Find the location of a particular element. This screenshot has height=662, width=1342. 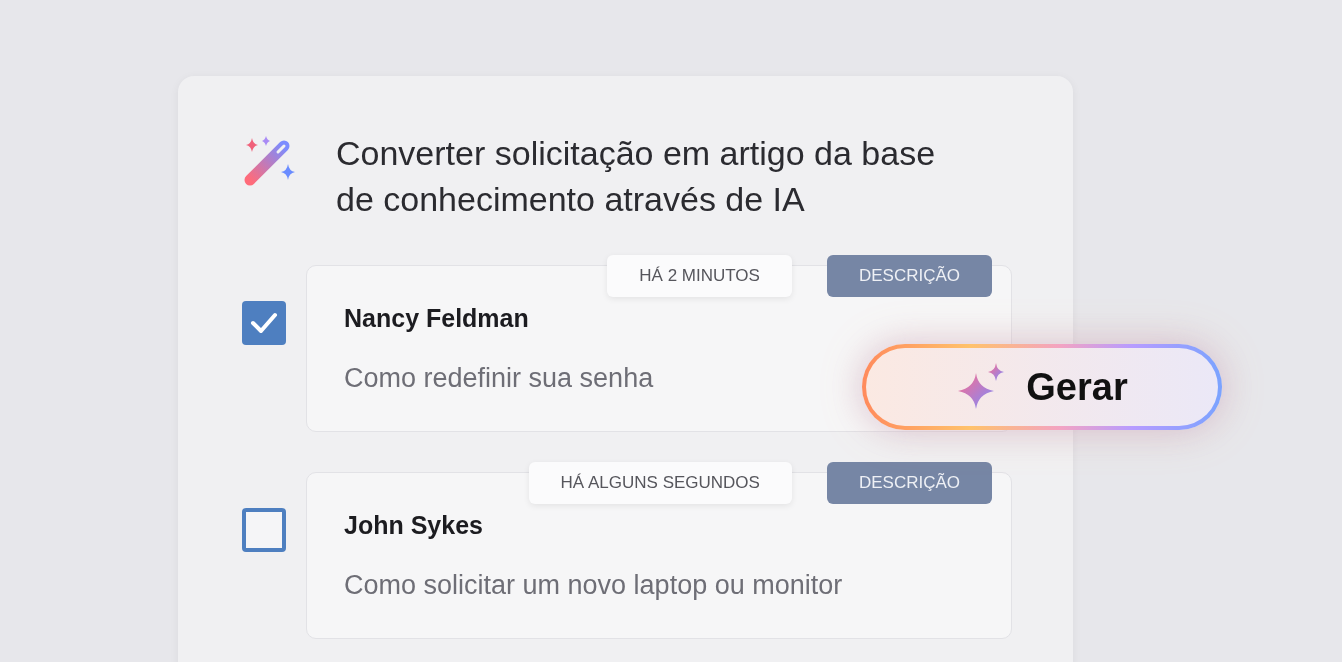

time-tag: HÁ ALGUNS SEGUNDOS is located at coordinates (660, 483).